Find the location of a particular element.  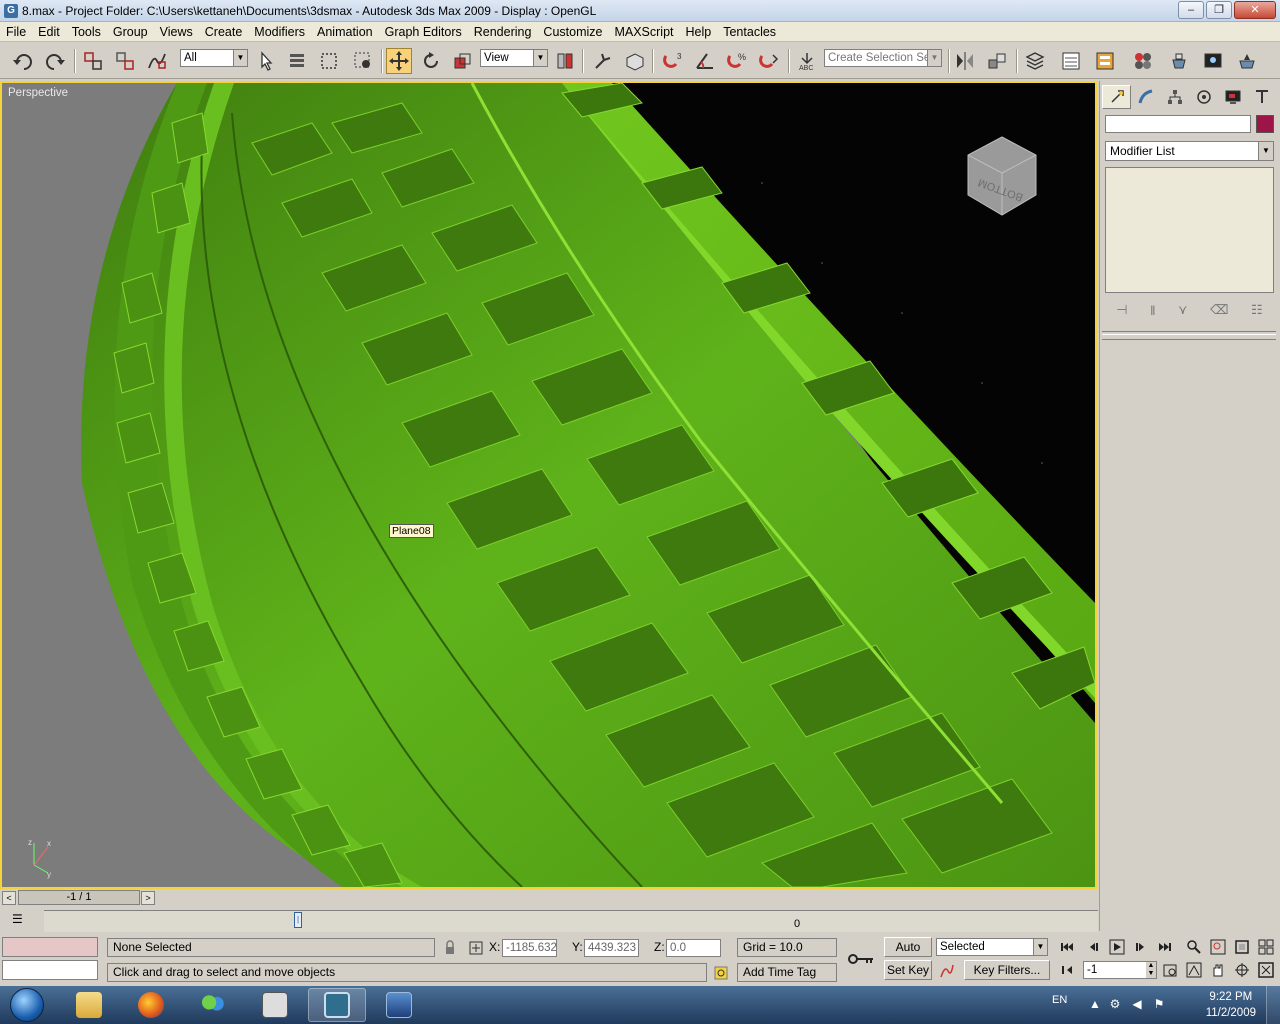

select-and-rotate-icon is located at coordinates (431, 61).